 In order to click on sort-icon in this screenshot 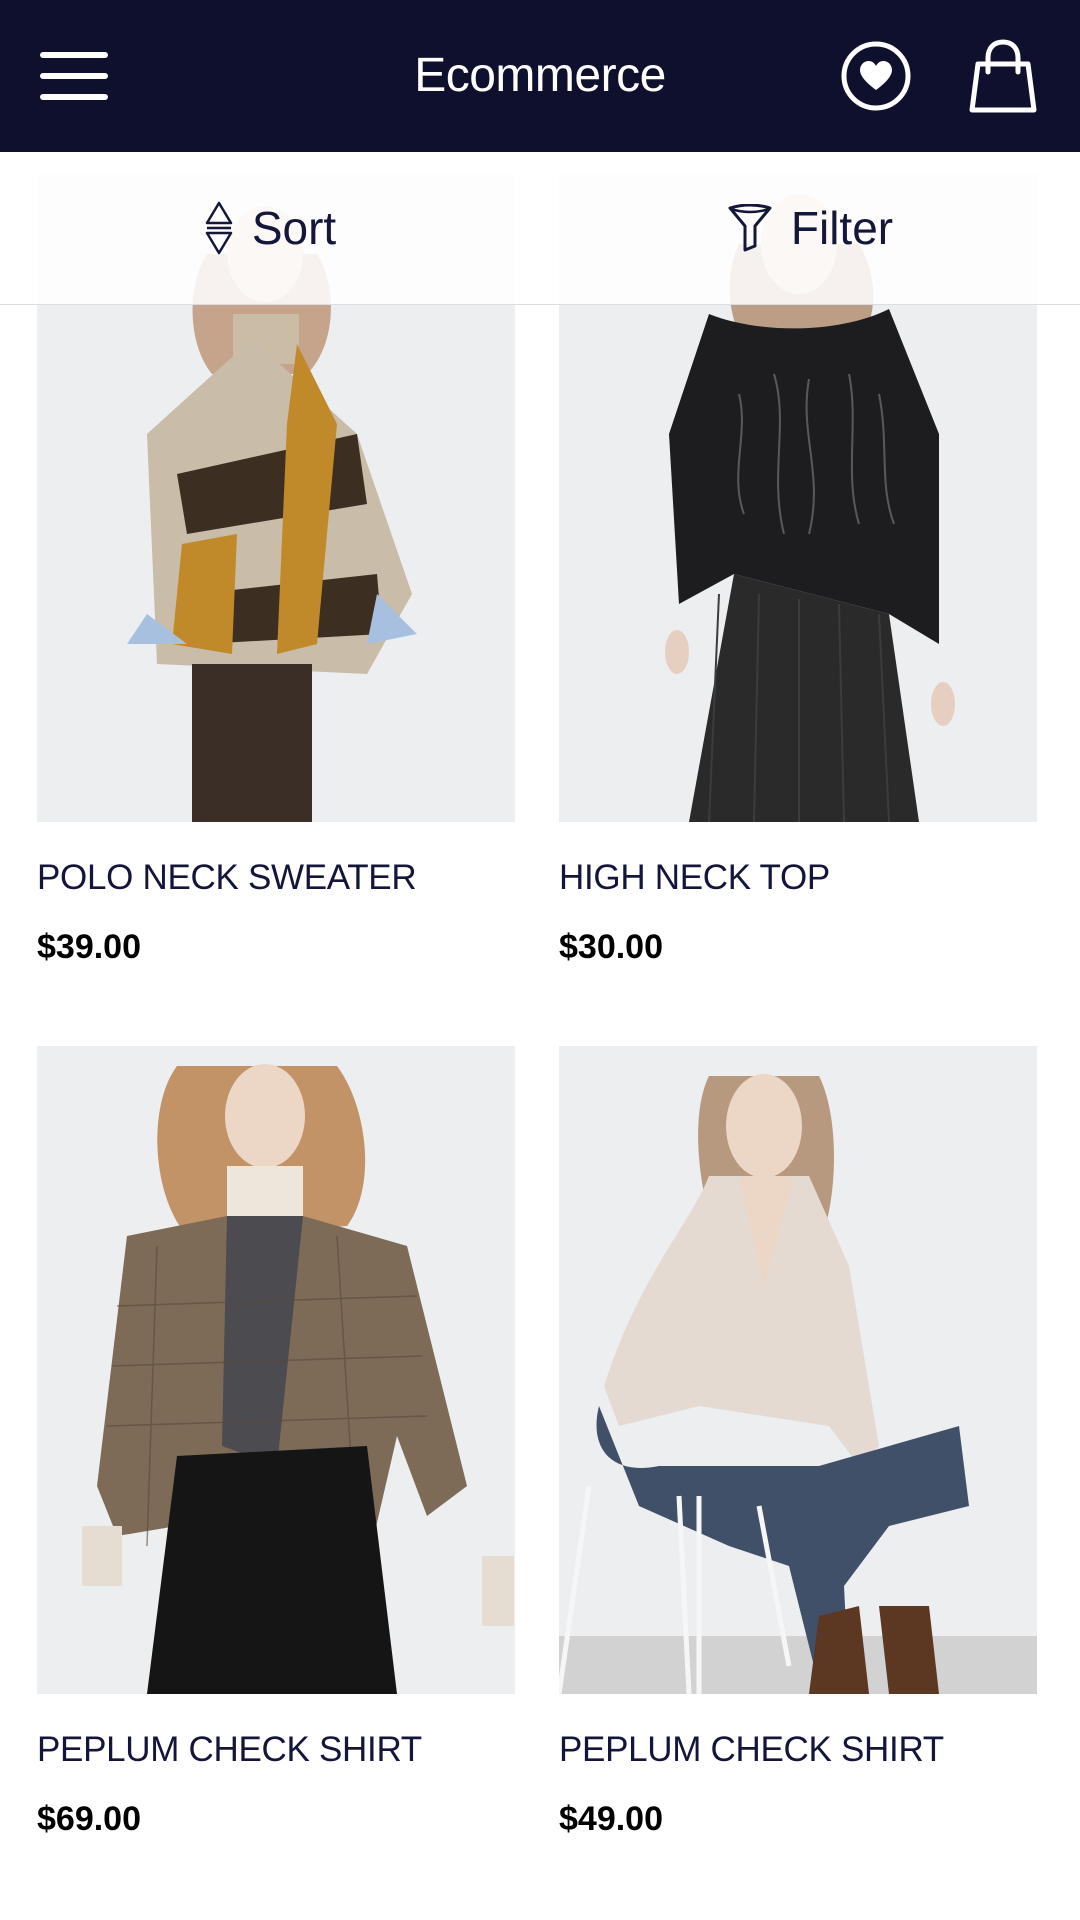, I will do `click(219, 228)`.